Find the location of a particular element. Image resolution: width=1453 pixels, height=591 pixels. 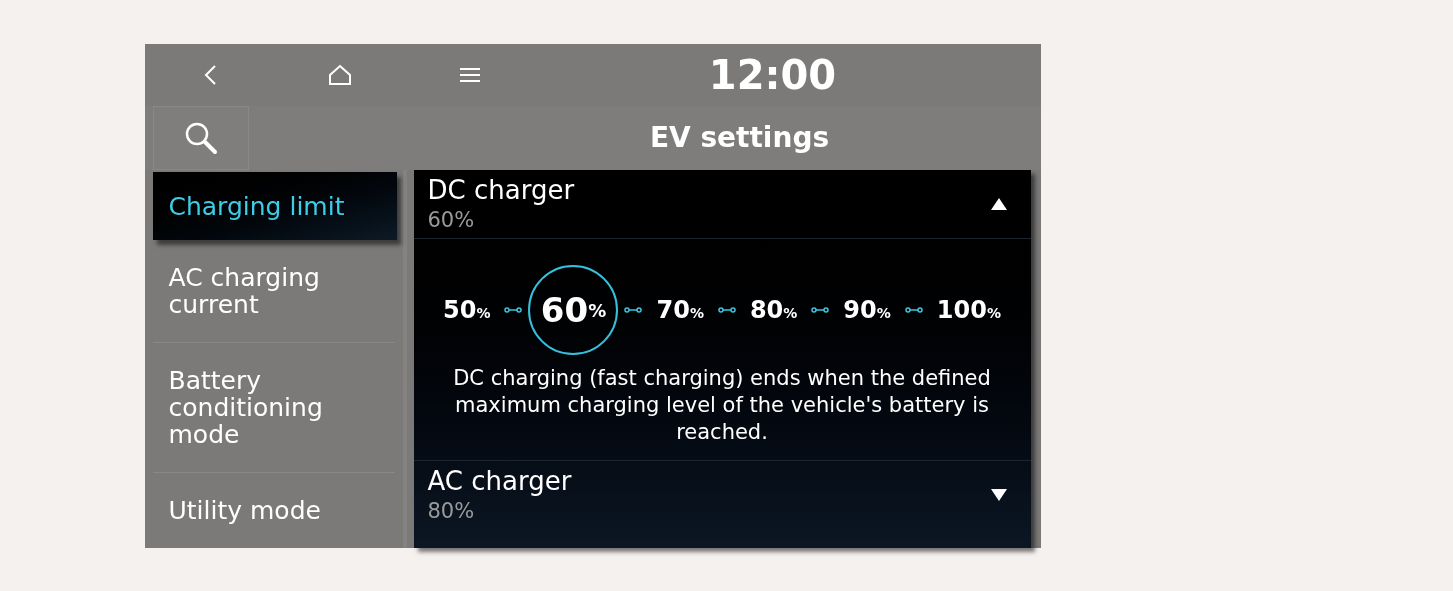

section-title: DC charger is located at coordinates (501, 190).